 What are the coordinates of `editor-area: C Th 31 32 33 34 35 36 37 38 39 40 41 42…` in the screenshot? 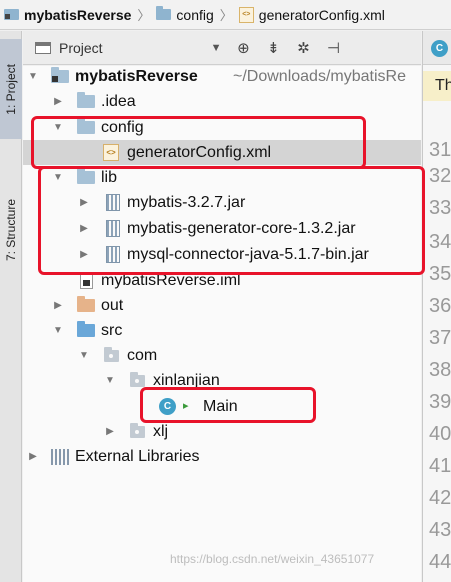 It's located at (436, 306).